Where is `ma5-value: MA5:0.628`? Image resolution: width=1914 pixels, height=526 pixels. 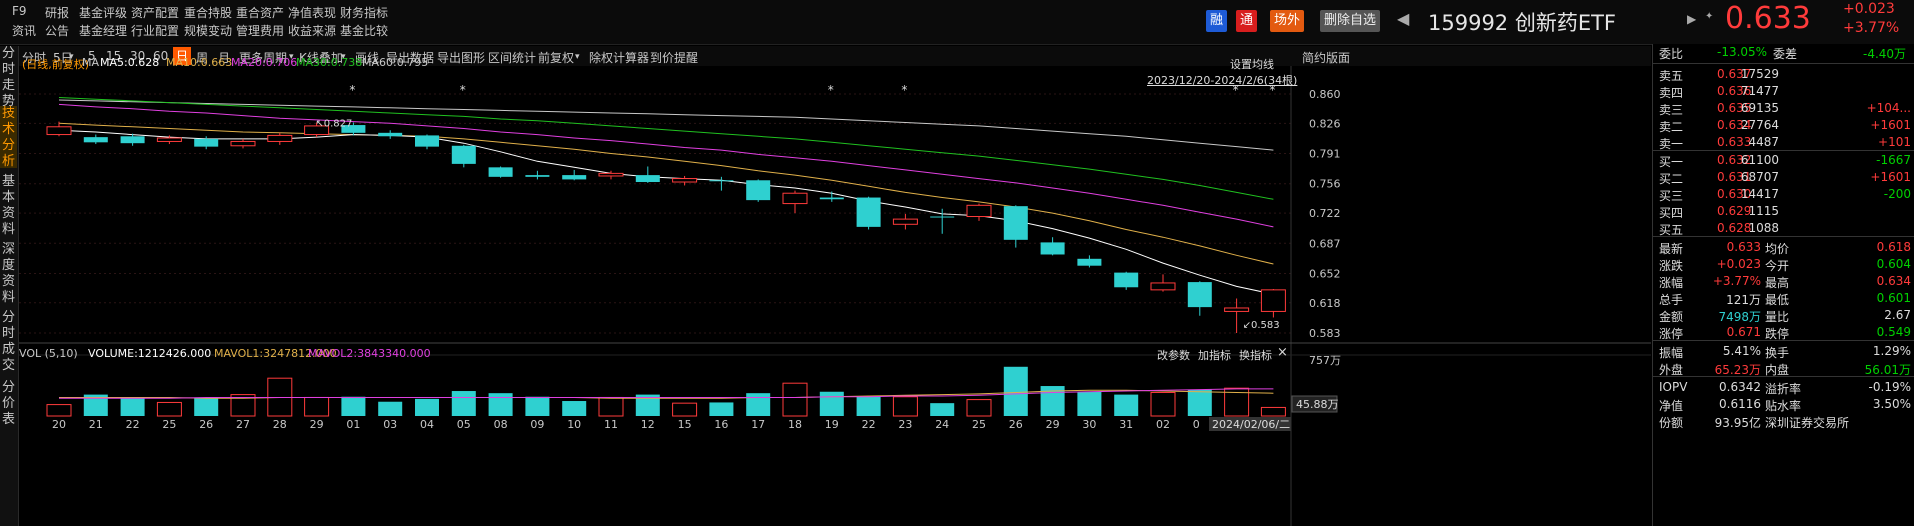
ma5-value: MA5:0.628 is located at coordinates (130, 62).